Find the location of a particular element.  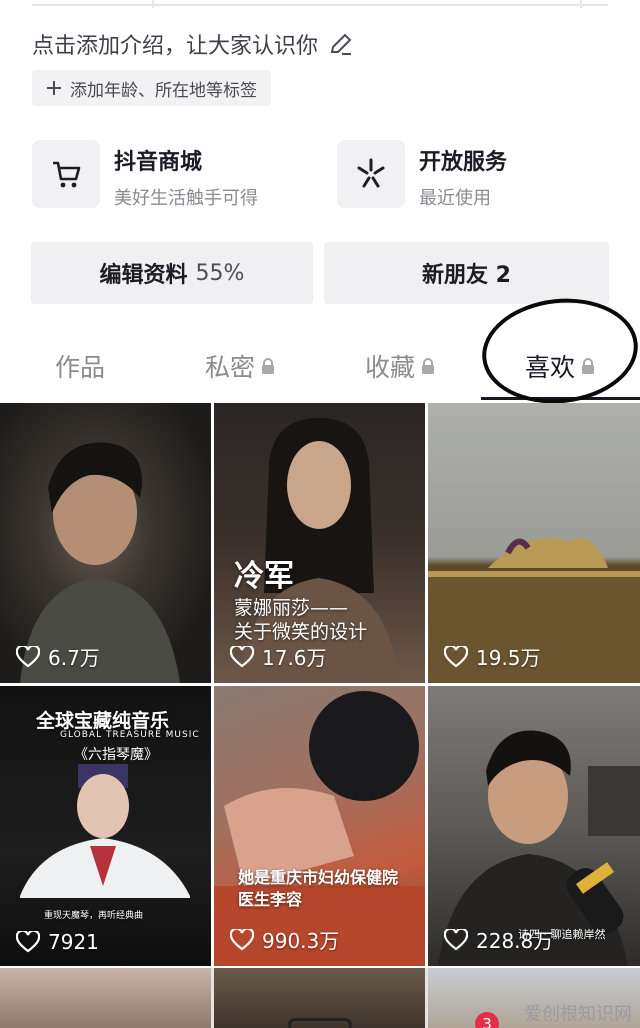

video-thumbnail: 19.5万 is located at coordinates (534, 543).